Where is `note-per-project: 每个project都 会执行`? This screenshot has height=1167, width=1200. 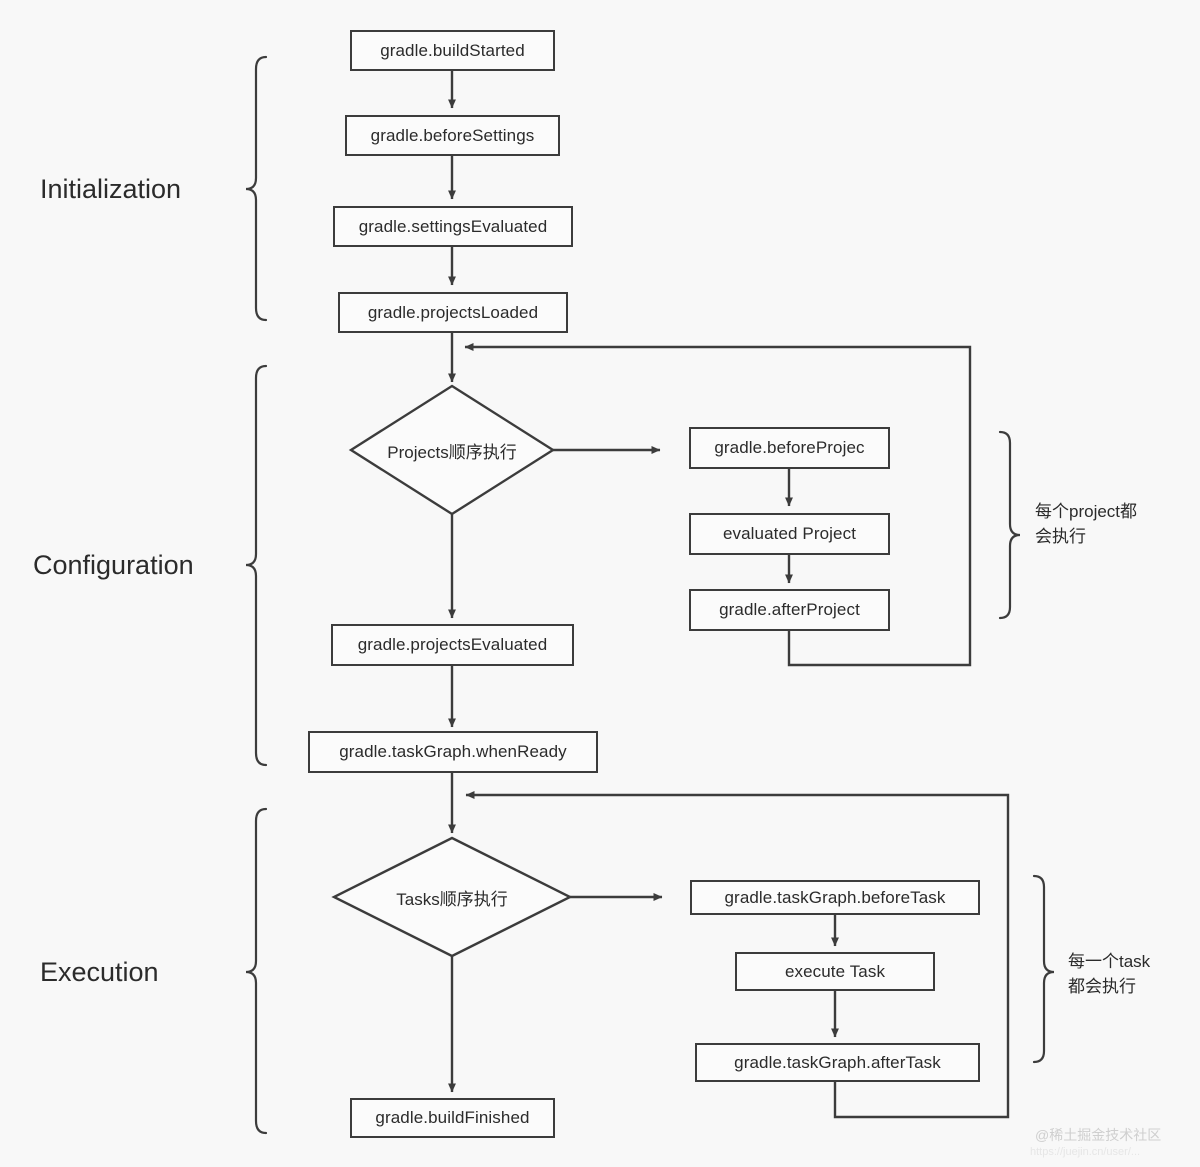 note-per-project: 每个project都 会执行 is located at coordinates (1086, 524).